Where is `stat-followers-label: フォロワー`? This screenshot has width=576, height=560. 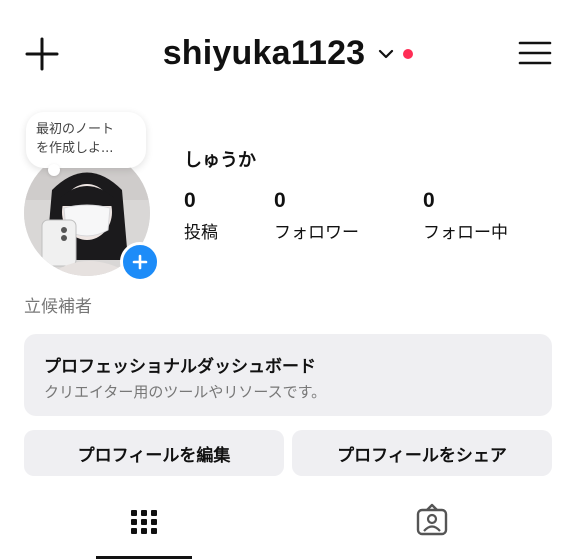
stat-followers-label: フォロワー is located at coordinates (316, 233).